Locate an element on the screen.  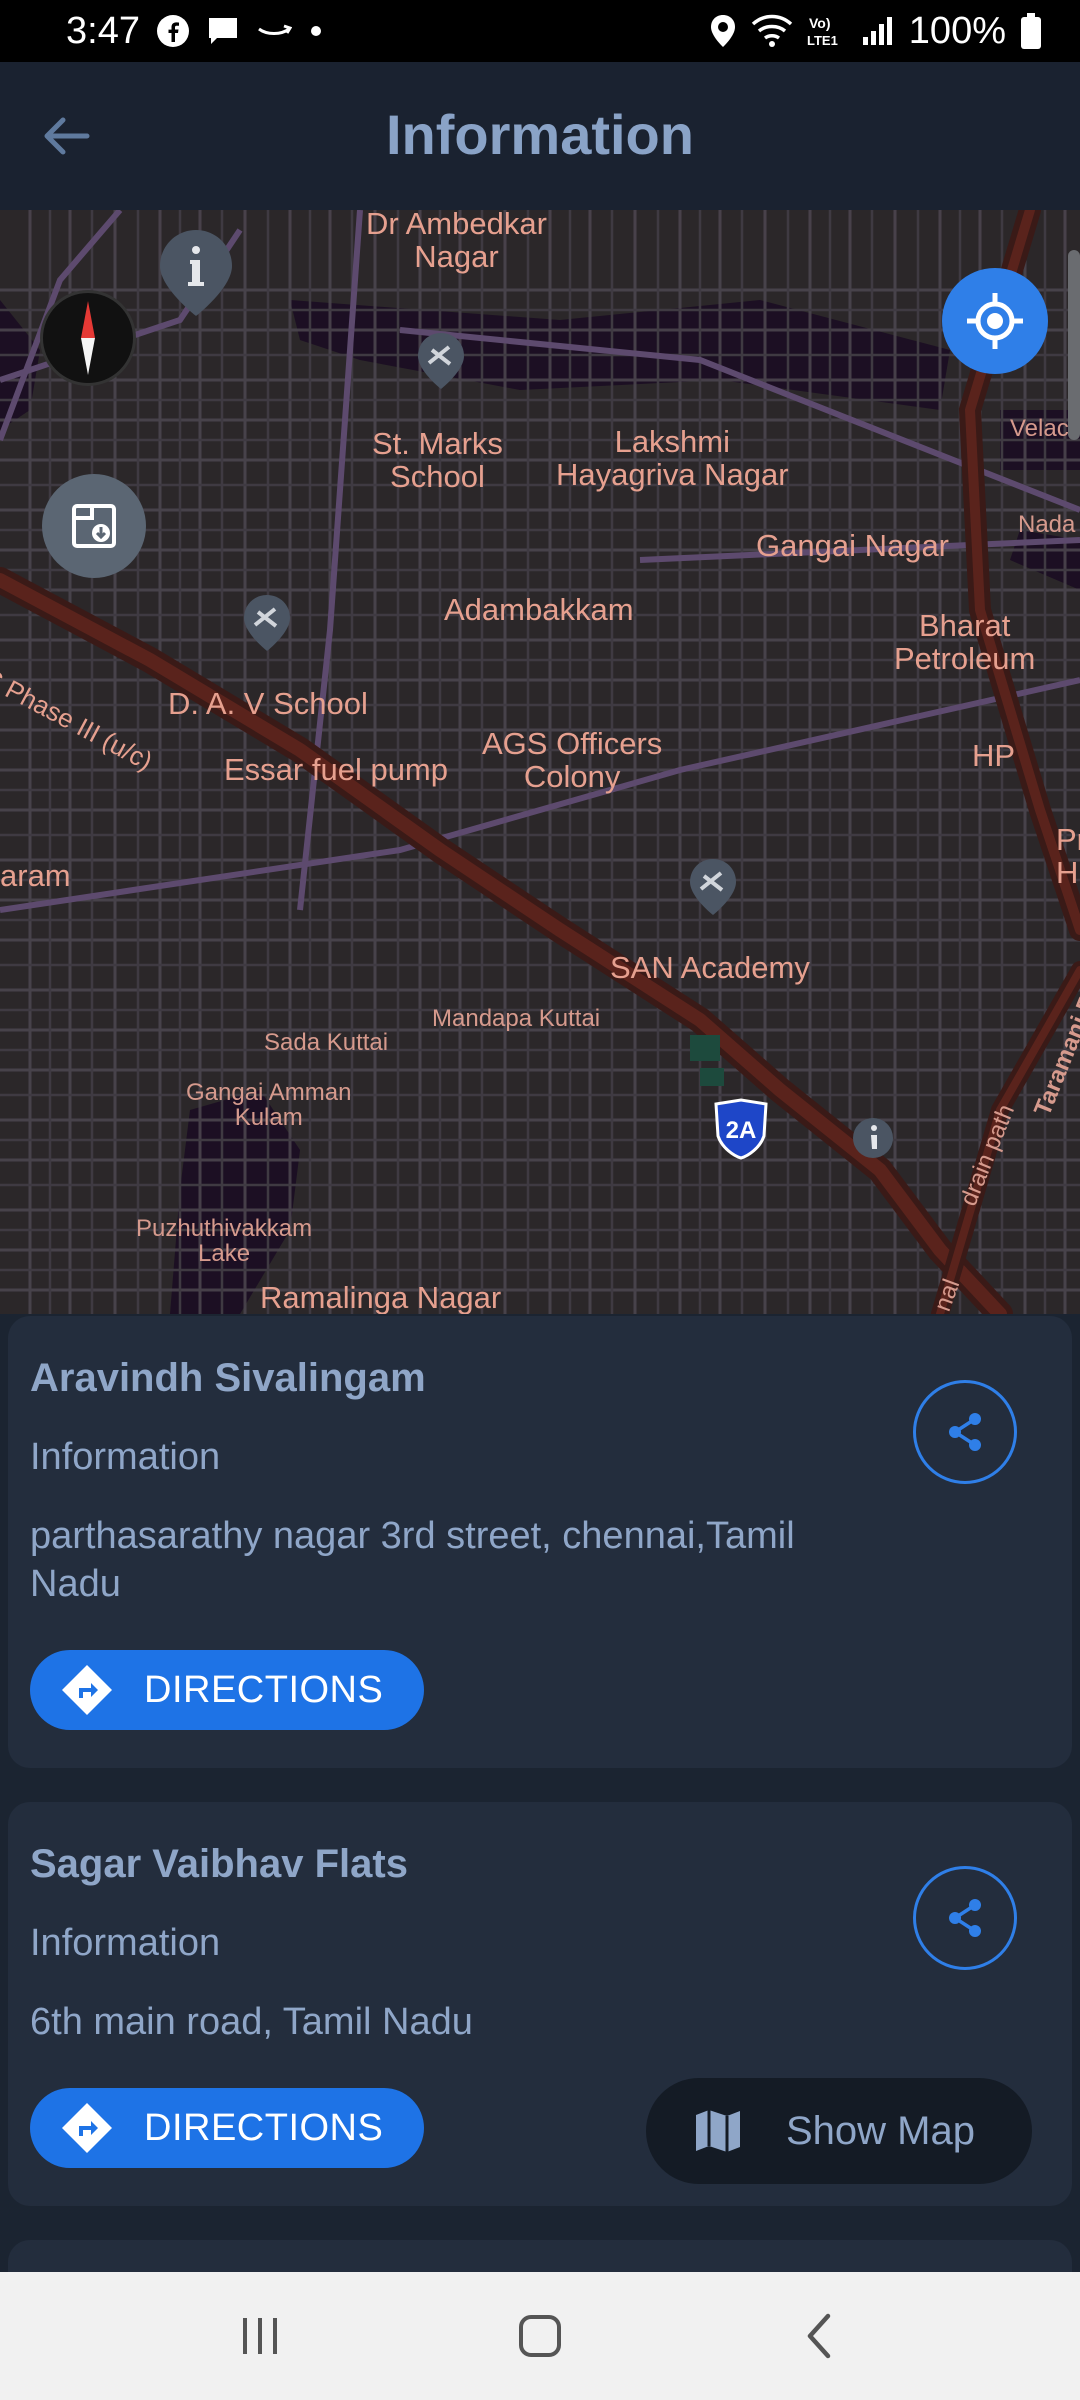
signal-icon is located at coordinates (878, 31).